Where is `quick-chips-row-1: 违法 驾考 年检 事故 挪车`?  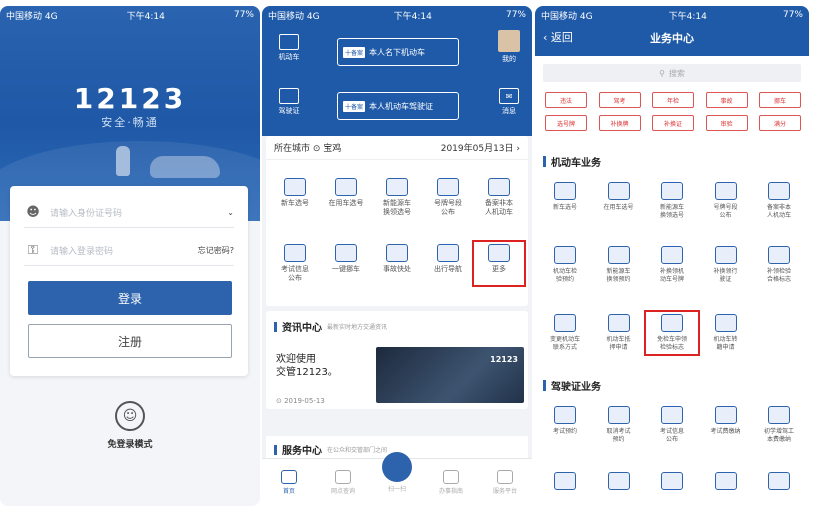 quick-chips-row-1: 违法 驾考 年检 事故 挪车 is located at coordinates (673, 100).